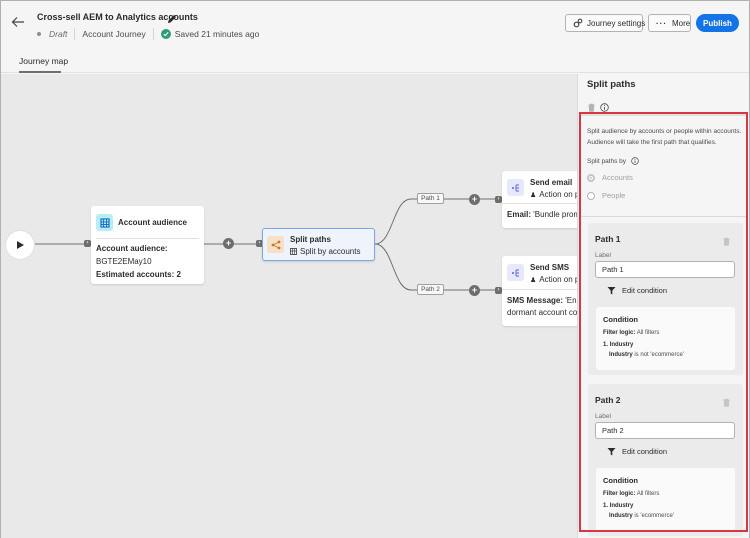 Image resolution: width=750 pixels, height=538 pixels. I want to click on split-paths-node: Split paths Split by accounts, so click(318, 244).